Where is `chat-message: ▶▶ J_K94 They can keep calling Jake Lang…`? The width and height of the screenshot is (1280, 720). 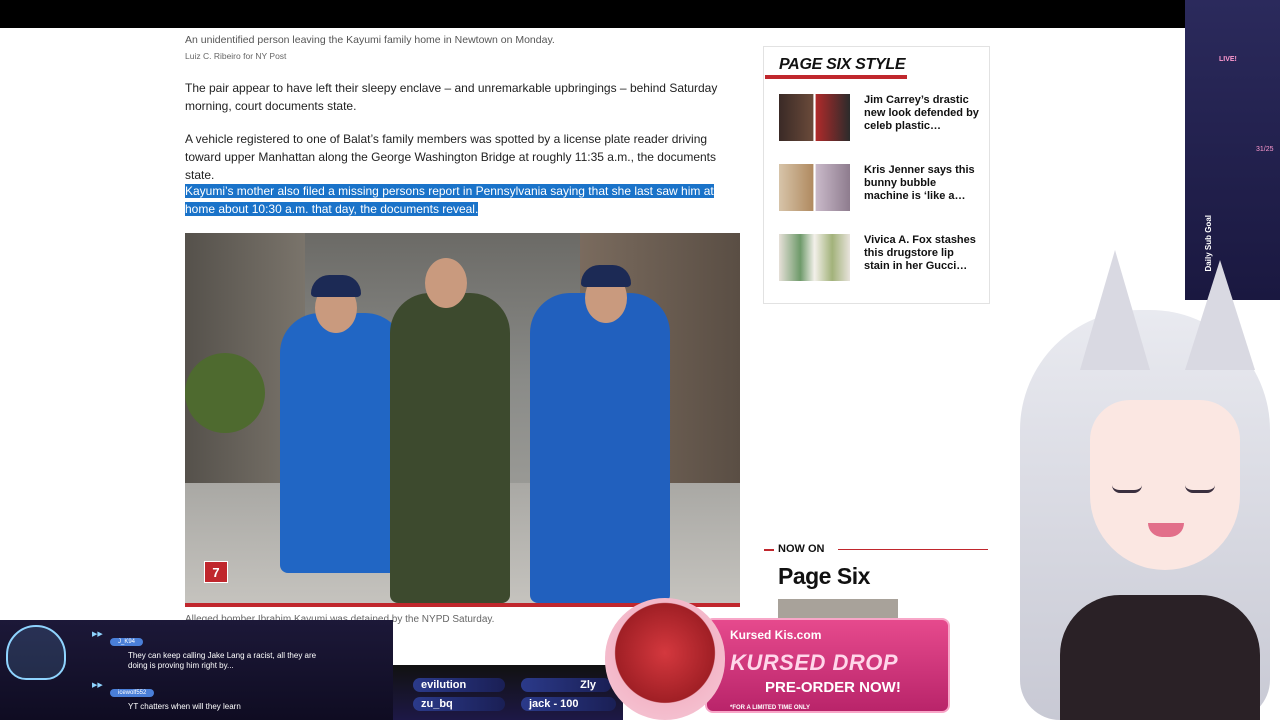 chat-message: ▶▶ J_K94 They can keep calling Jake Lang… is located at coordinates (242, 650).